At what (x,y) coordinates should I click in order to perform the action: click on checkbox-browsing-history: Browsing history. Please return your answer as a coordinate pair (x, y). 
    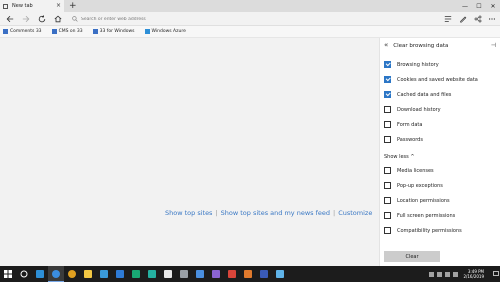
    Looking at the image, I should click on (411, 64).